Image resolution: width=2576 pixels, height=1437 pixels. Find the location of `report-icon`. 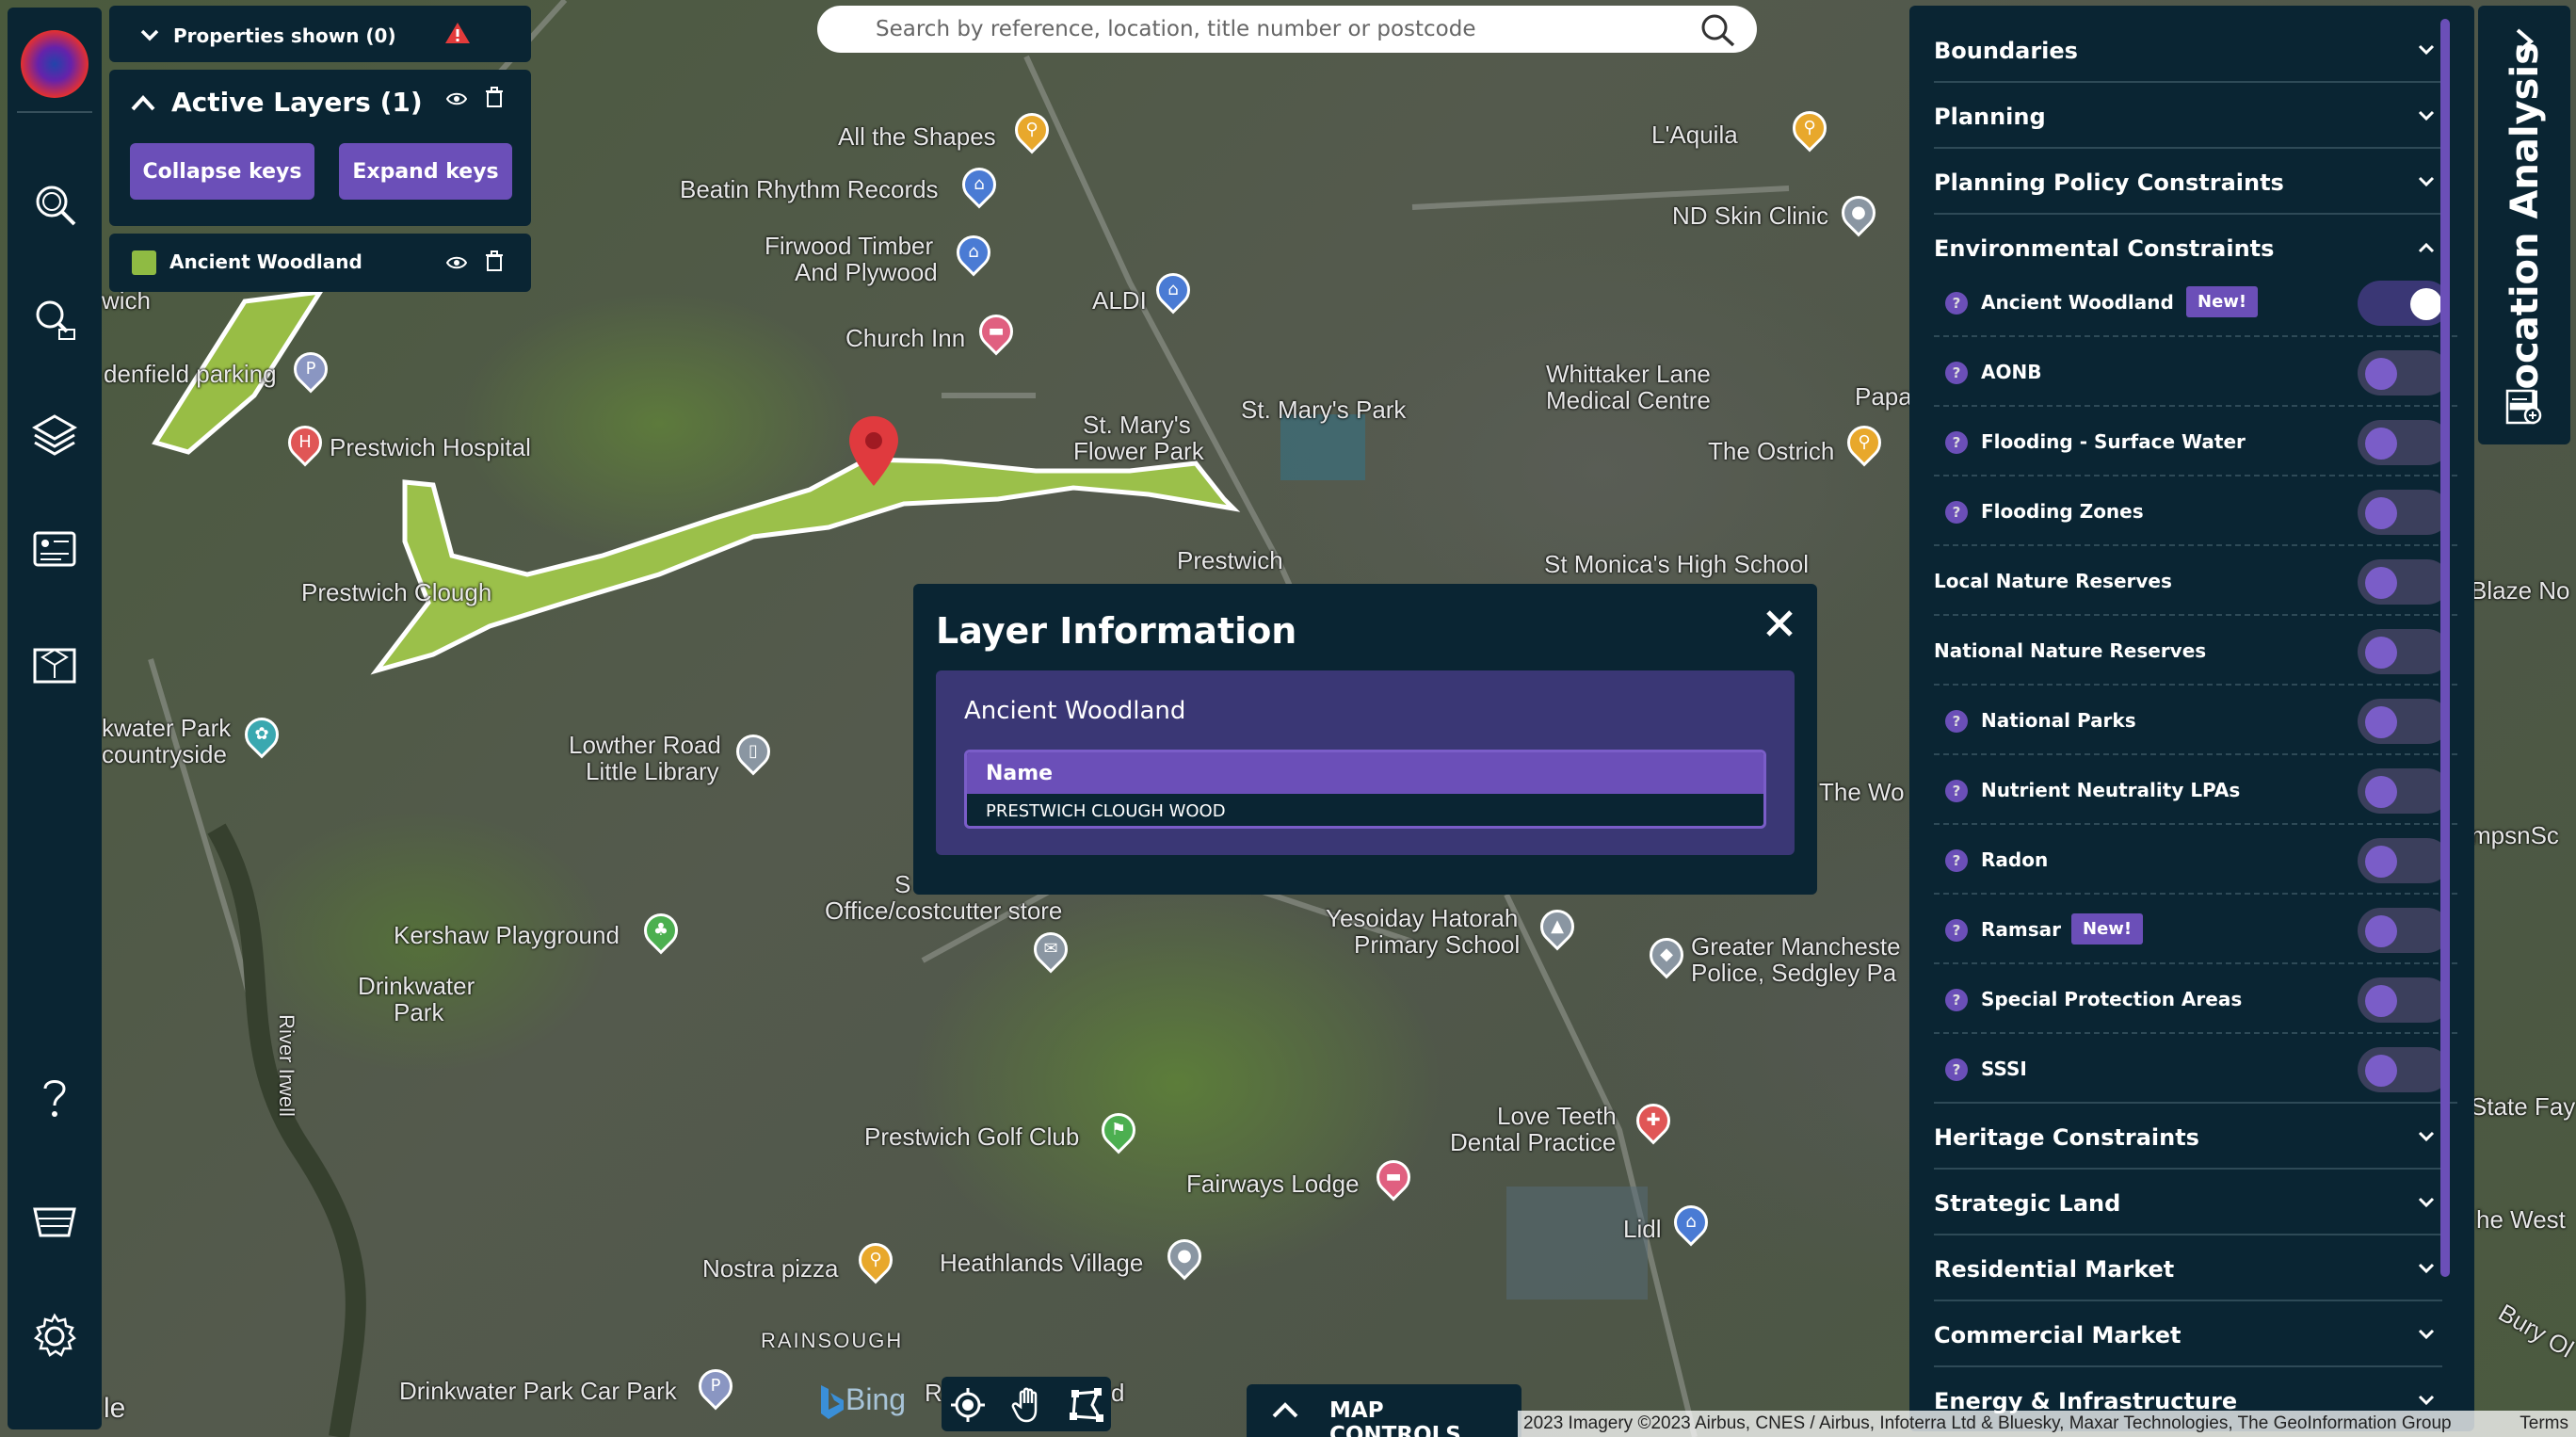

report-icon is located at coordinates (2524, 408).